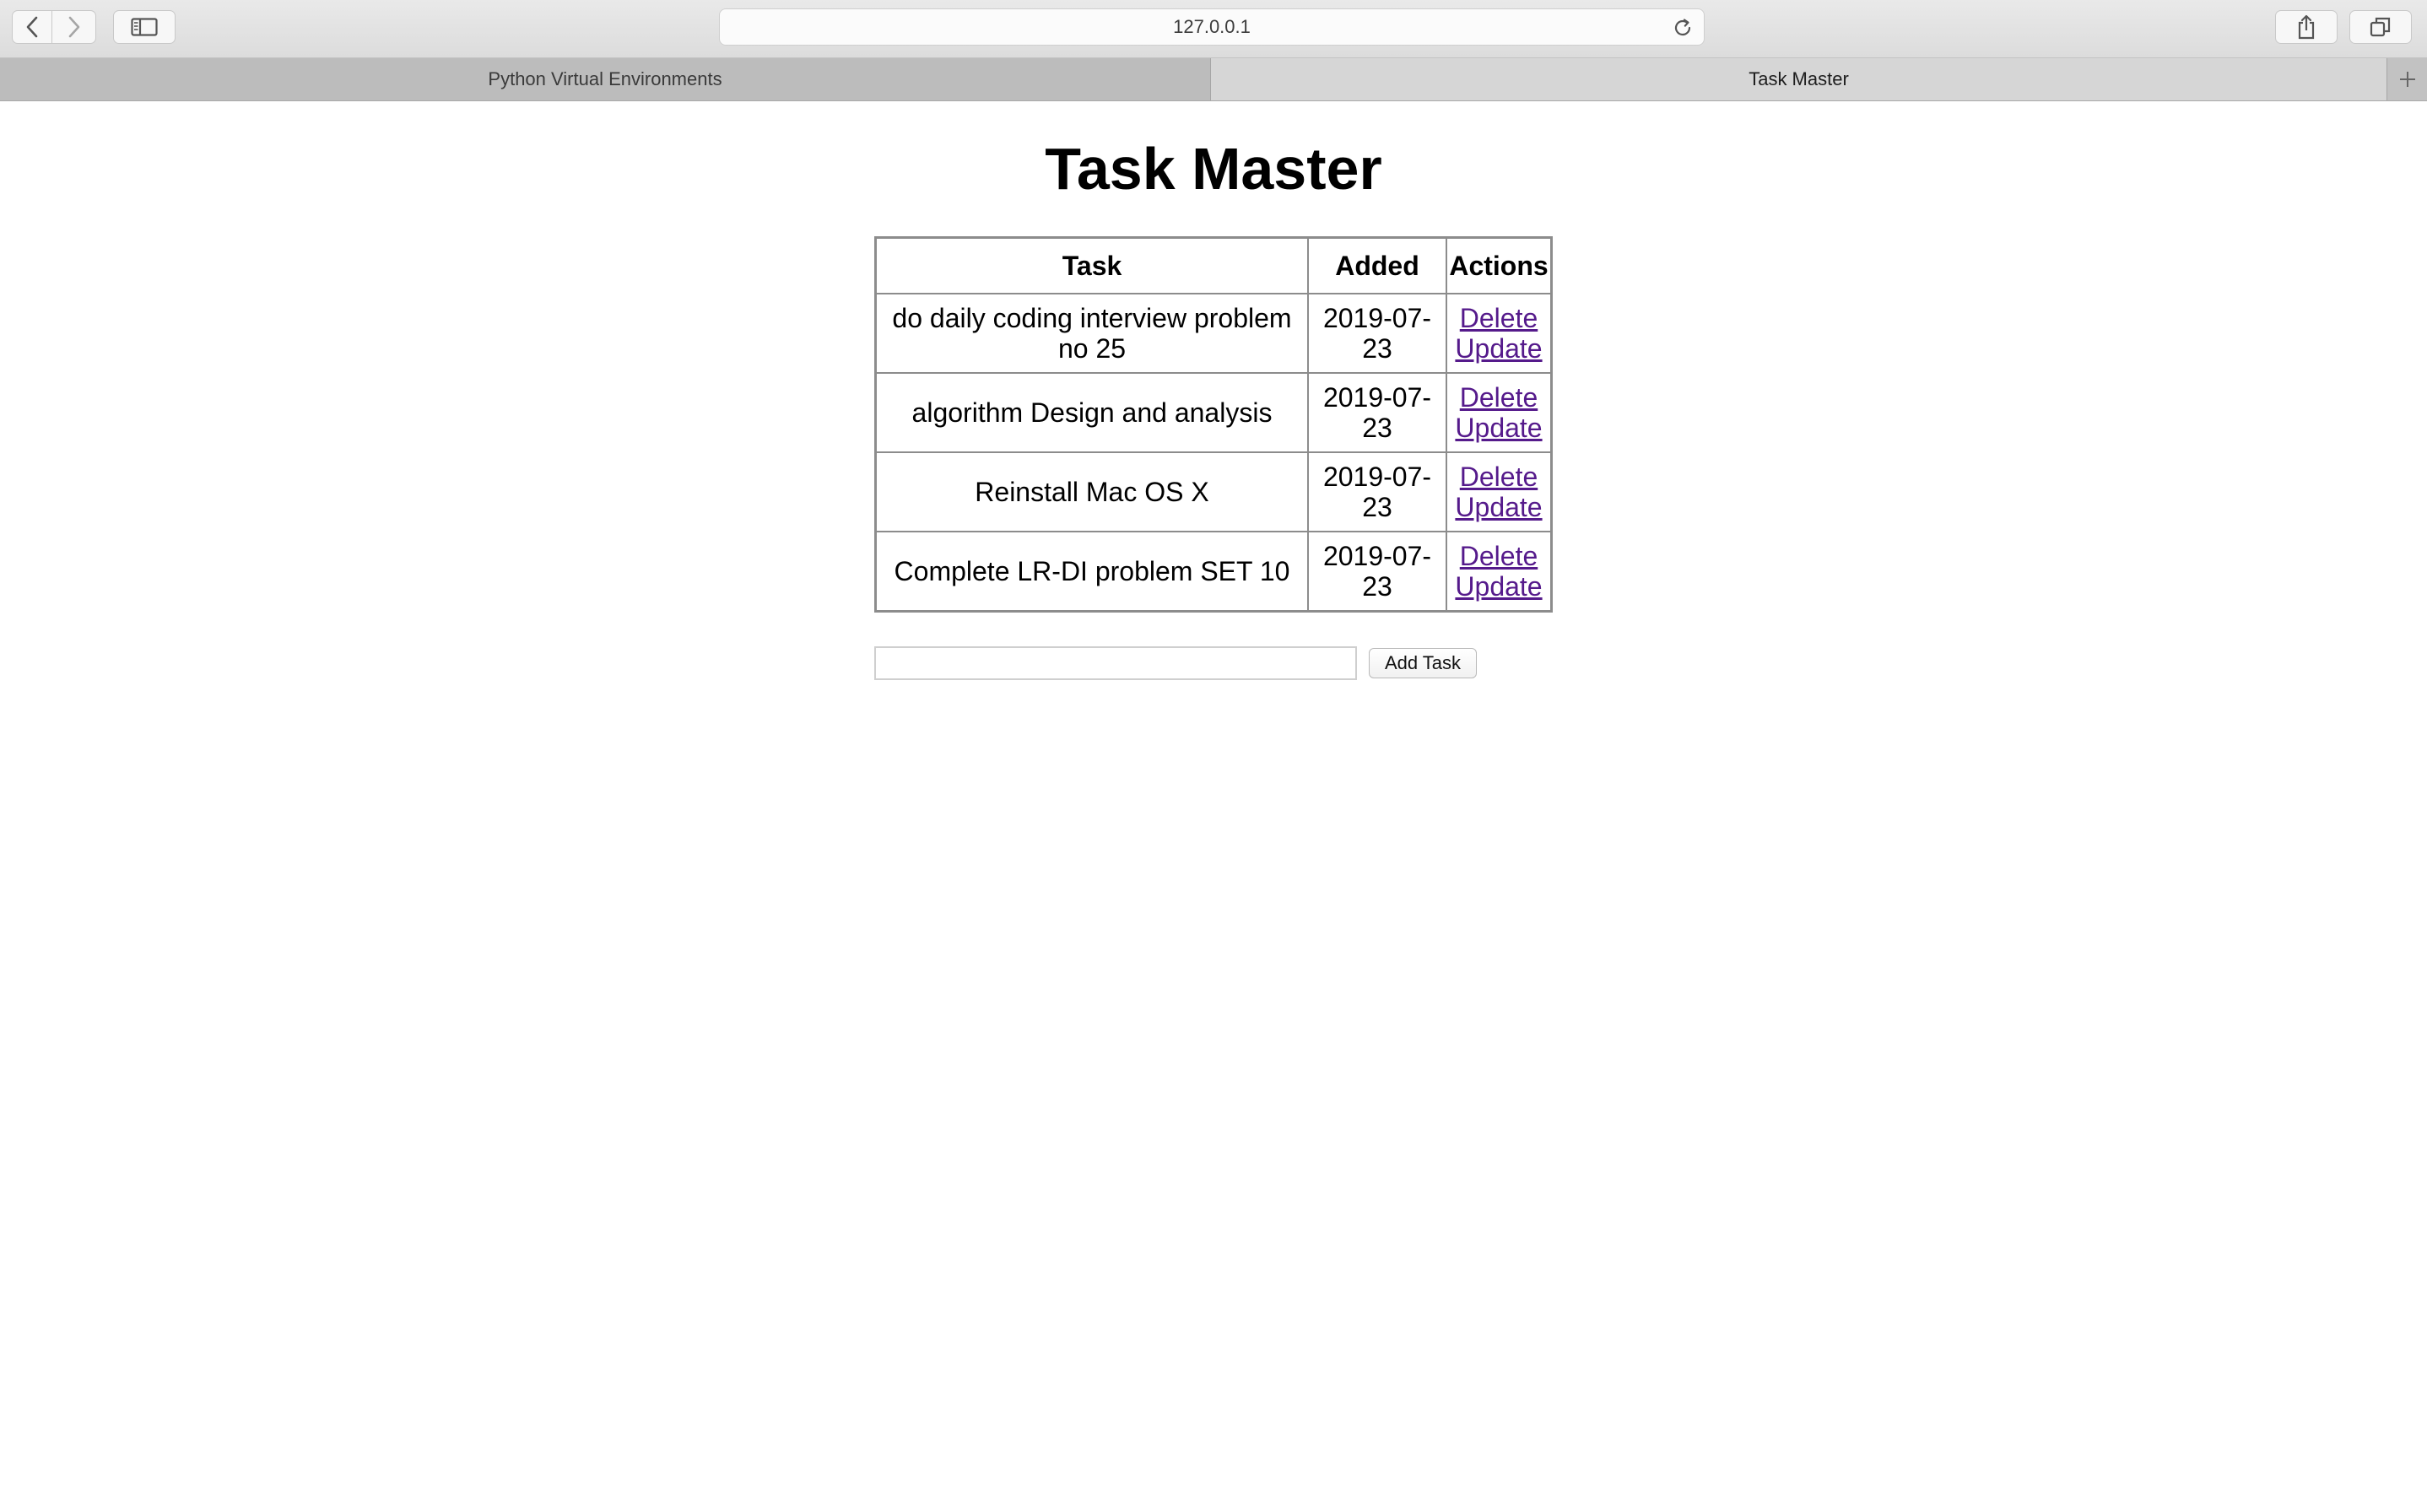 This screenshot has width=2427, height=1512. I want to click on address-text: 127.0.0.1, so click(1212, 26).